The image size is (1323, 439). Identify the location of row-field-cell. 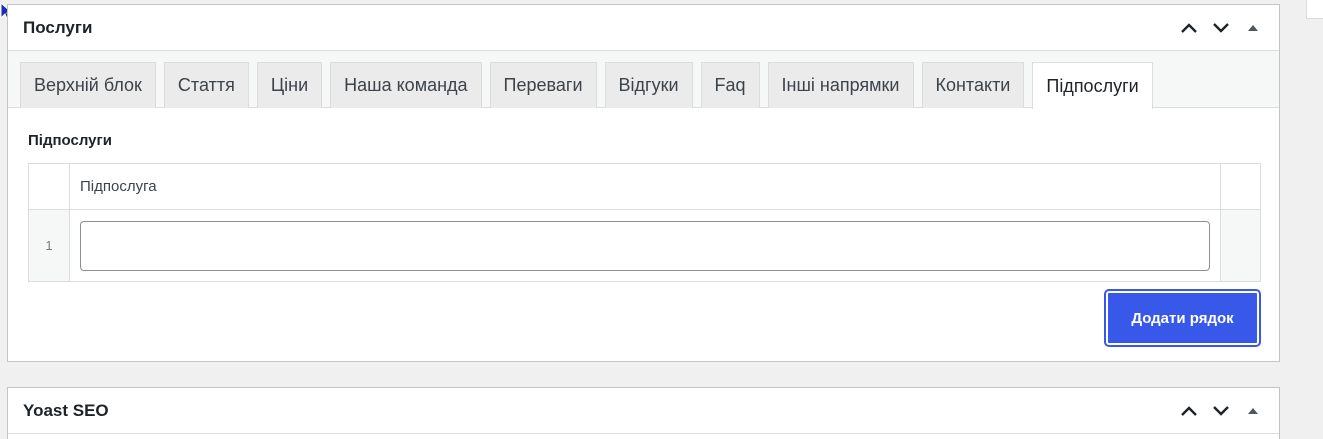
(645, 245).